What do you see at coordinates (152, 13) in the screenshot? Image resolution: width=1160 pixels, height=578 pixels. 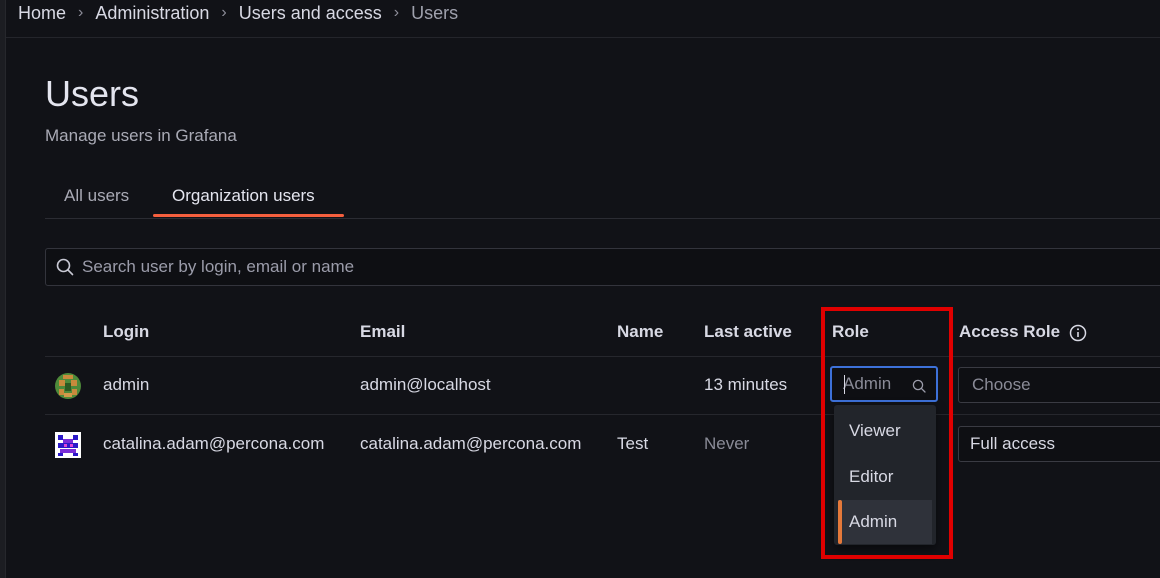 I see `breadcrumb-administration: Administration` at bounding box center [152, 13].